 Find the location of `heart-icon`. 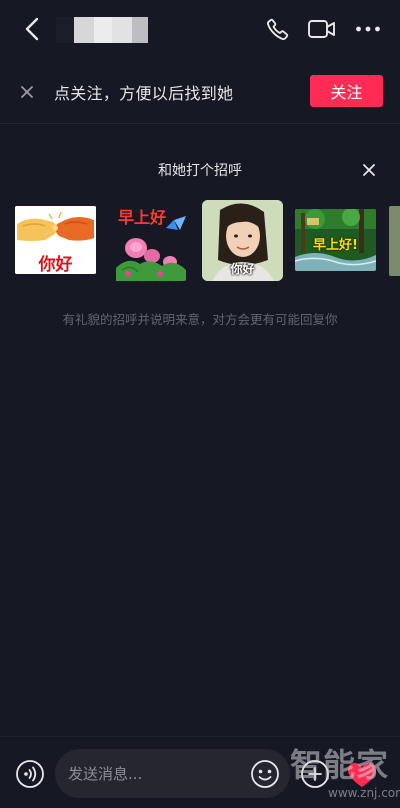

heart-icon is located at coordinates (362, 775).